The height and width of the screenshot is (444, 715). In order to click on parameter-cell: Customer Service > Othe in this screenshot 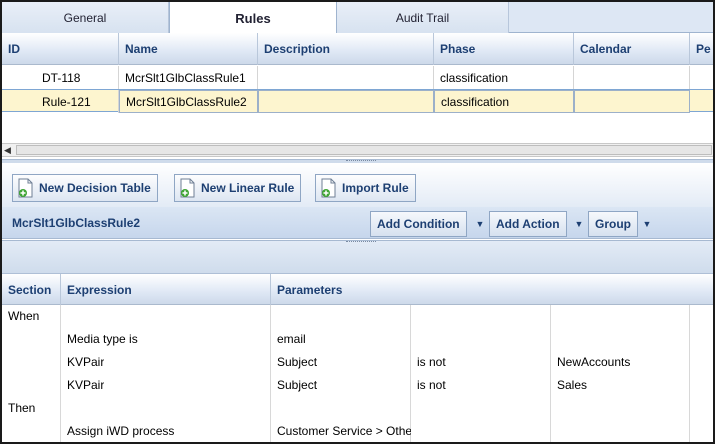, I will do `click(344, 431)`.